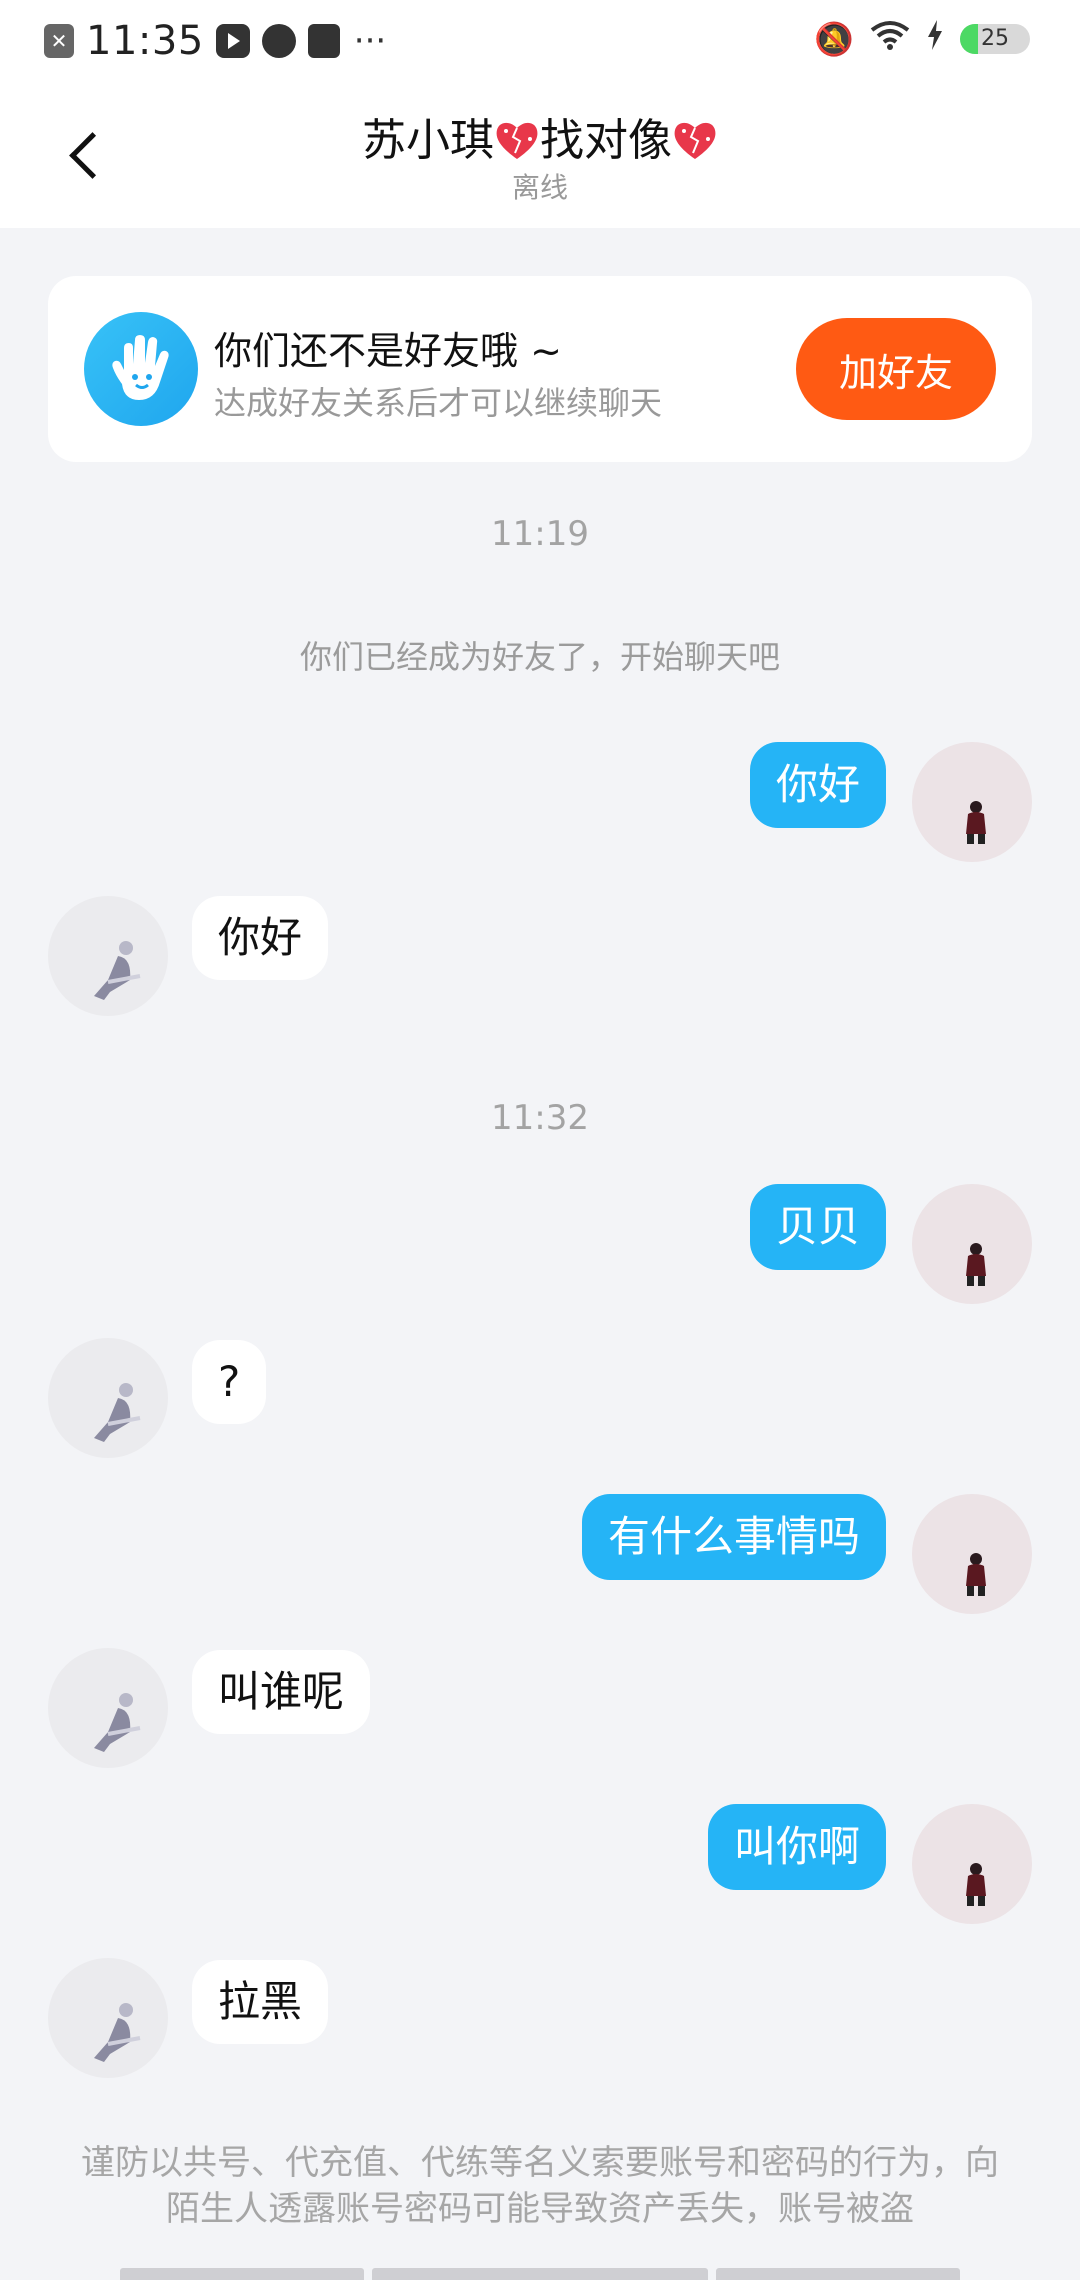 This screenshot has width=1080, height=2280. I want to click on message-bubble-received: 叫谁呢, so click(281, 1692).